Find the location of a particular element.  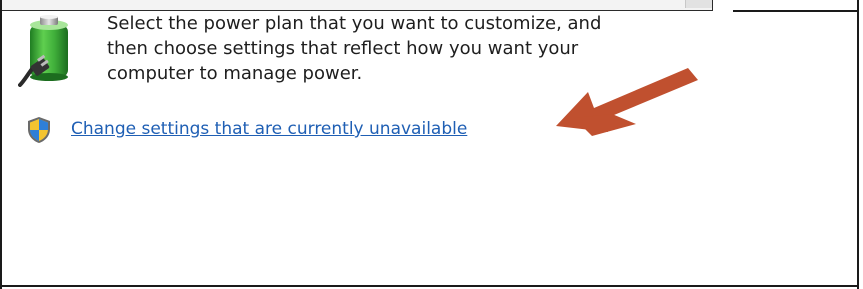

battery-power-plug-icon is located at coordinates (43, 51).